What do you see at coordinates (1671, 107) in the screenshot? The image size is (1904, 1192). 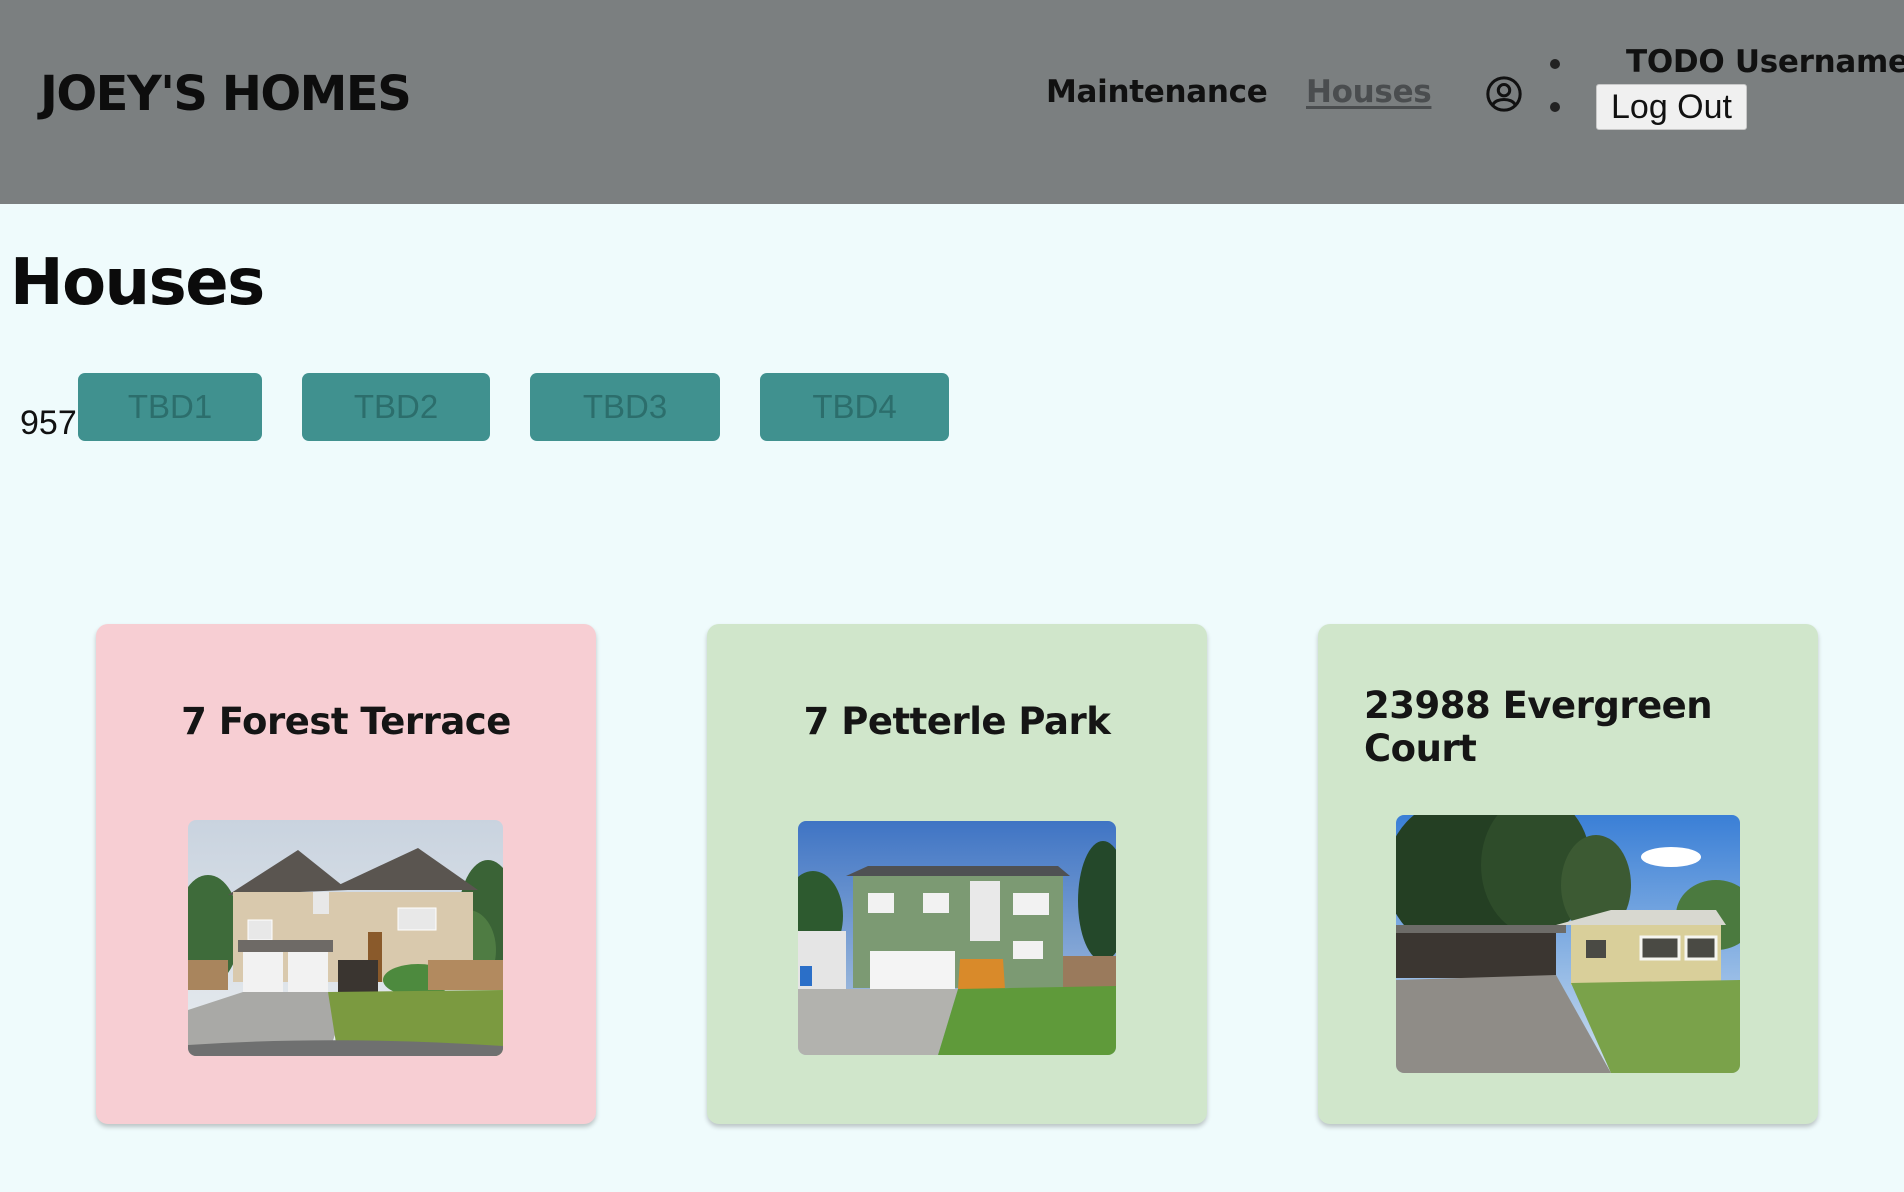 I see `logout-button: Log Out` at bounding box center [1671, 107].